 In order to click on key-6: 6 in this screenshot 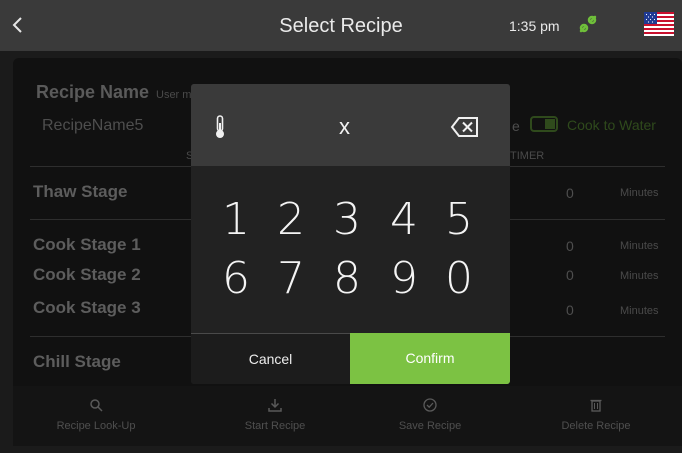, I will do `click(236, 278)`.